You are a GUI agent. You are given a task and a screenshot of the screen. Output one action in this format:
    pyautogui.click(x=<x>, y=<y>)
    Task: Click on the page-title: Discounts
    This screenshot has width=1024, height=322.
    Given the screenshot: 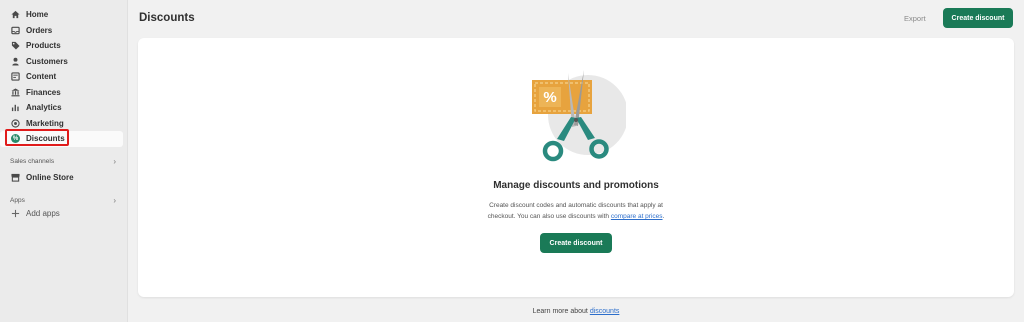 What is the action you would take?
    pyautogui.click(x=167, y=18)
    